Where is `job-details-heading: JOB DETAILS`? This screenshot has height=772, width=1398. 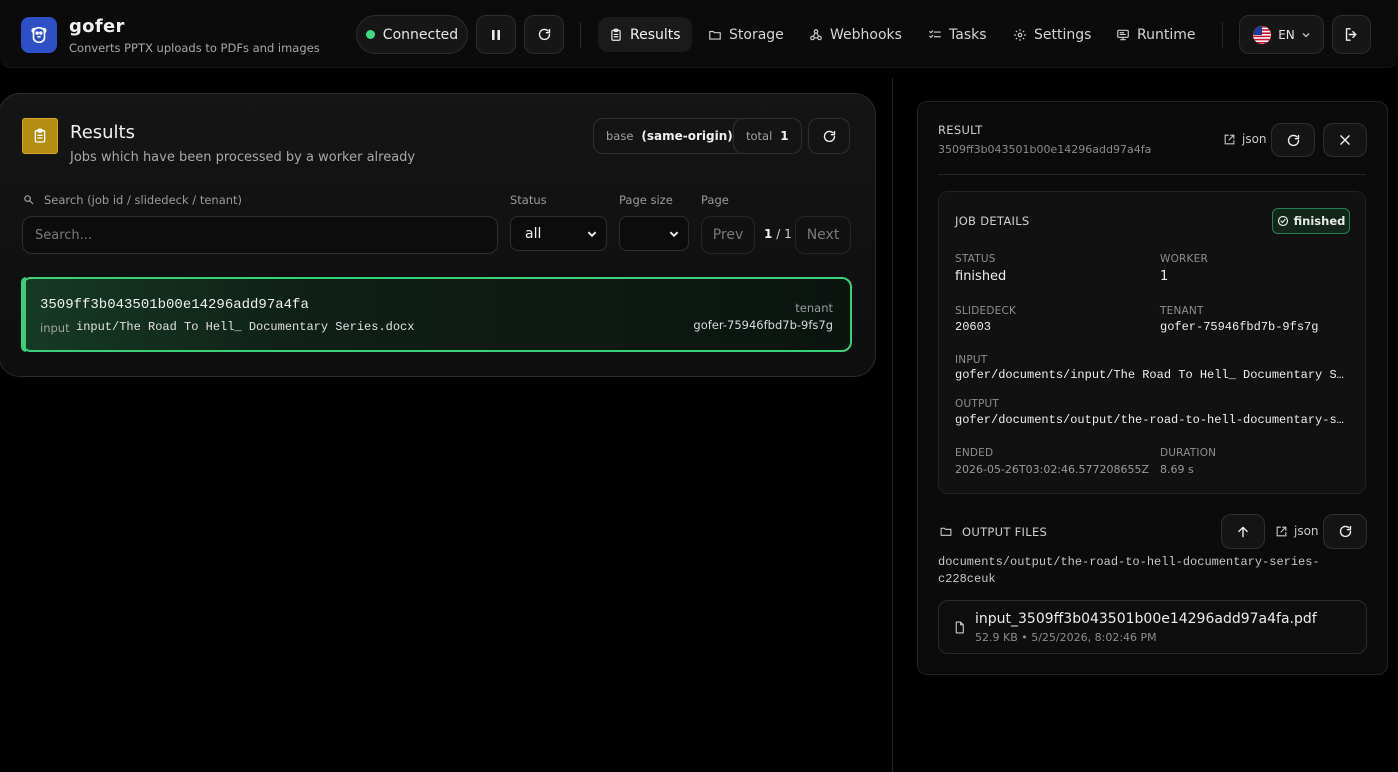
job-details-heading: JOB DETAILS is located at coordinates (992, 221).